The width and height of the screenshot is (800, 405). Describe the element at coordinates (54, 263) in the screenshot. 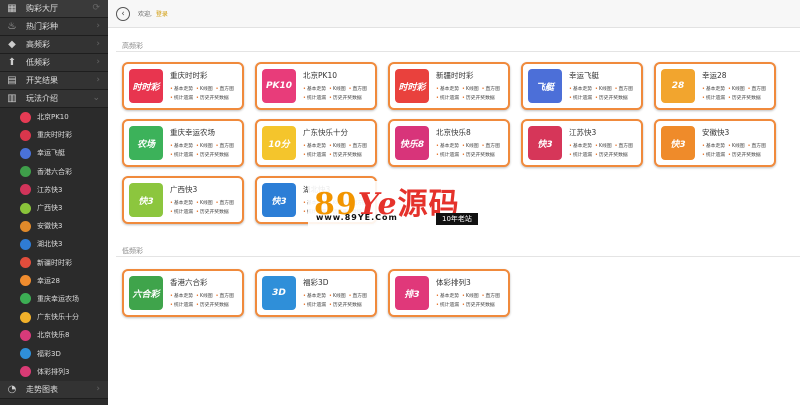

I see `sidebar-sub-item: 新疆时时彩` at that location.